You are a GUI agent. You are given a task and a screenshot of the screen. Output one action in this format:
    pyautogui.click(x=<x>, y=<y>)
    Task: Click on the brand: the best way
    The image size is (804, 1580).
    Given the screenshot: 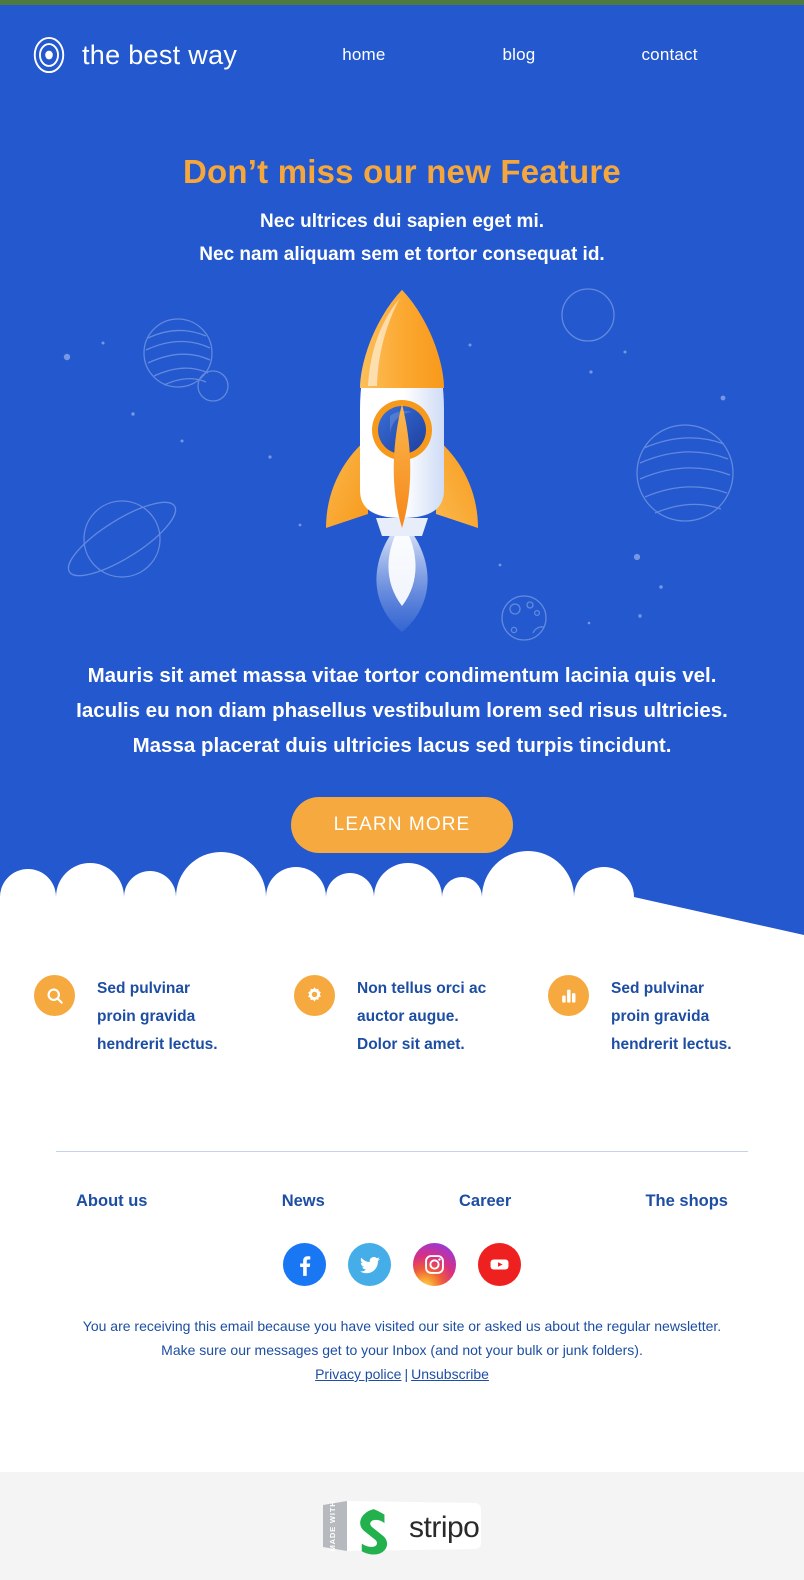 What is the action you would take?
    pyautogui.click(x=133, y=55)
    